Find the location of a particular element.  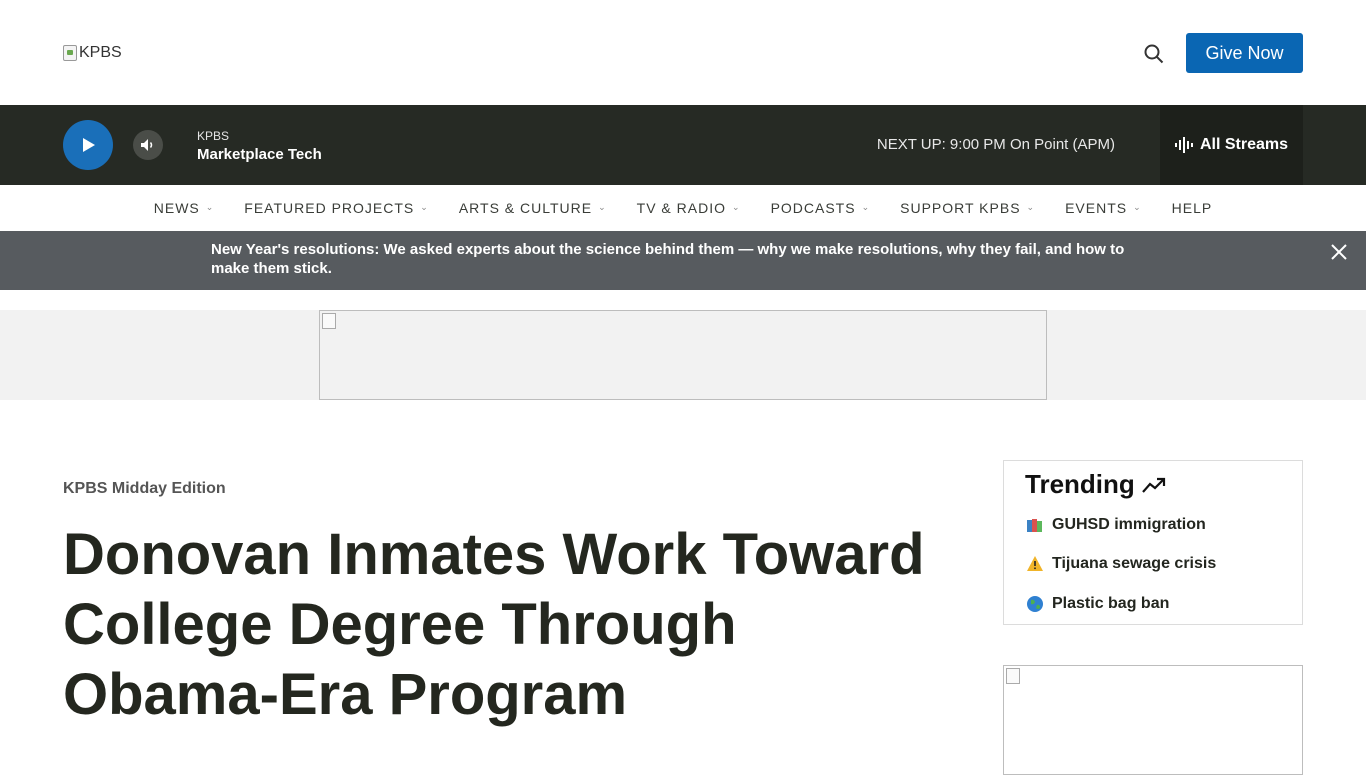

search-icon is located at coordinates (1154, 54).